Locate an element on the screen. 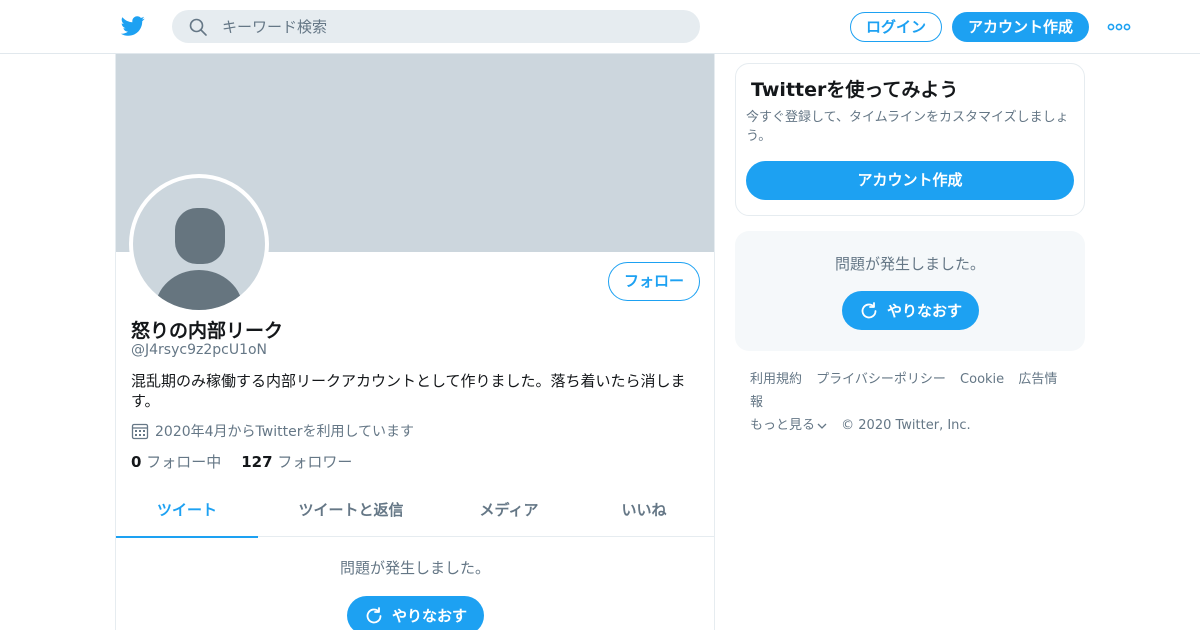 The image size is (1200, 630). footer-row-2: もっと見る © 2020 Twitter, Inc. is located at coordinates (915, 425).